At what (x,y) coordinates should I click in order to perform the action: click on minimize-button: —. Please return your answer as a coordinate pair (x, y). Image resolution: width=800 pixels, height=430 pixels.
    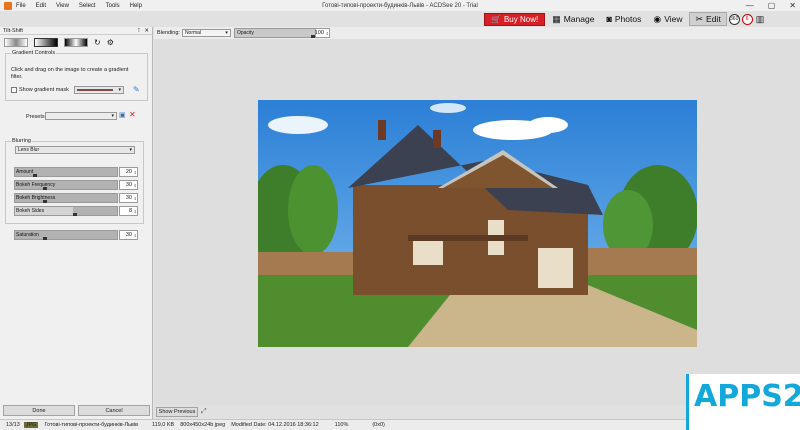
    Looking at the image, I should click on (750, 5).